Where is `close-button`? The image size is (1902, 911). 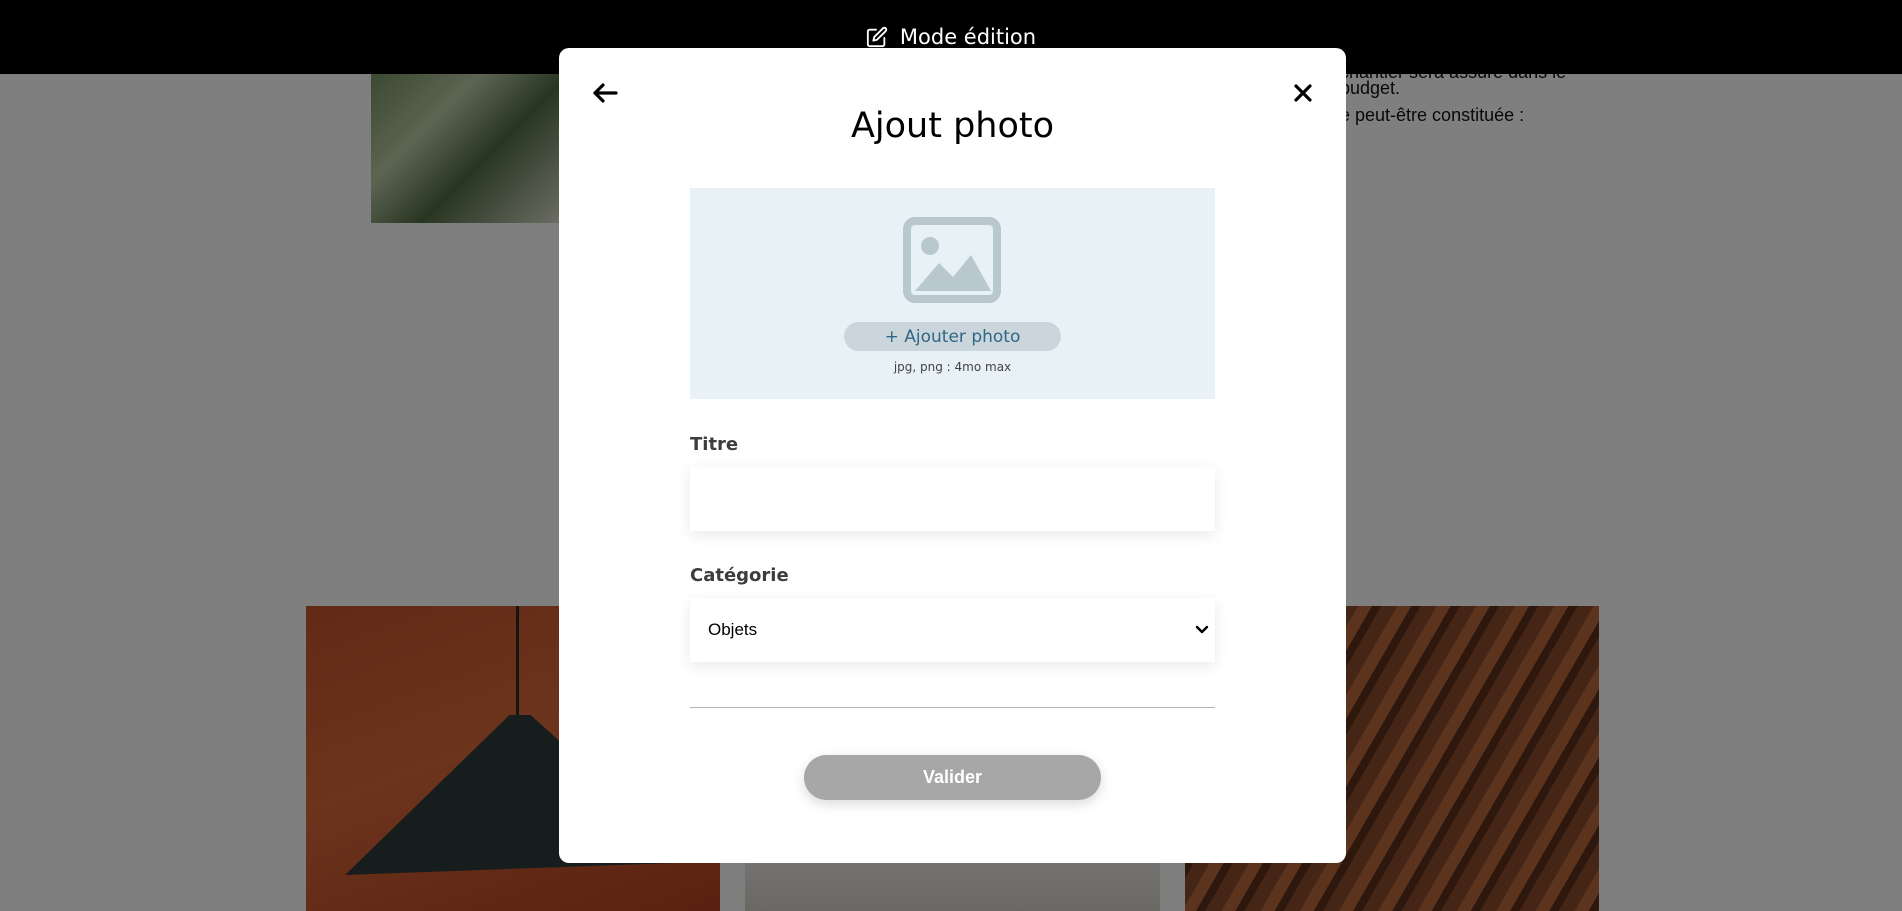 close-button is located at coordinates (1303, 93).